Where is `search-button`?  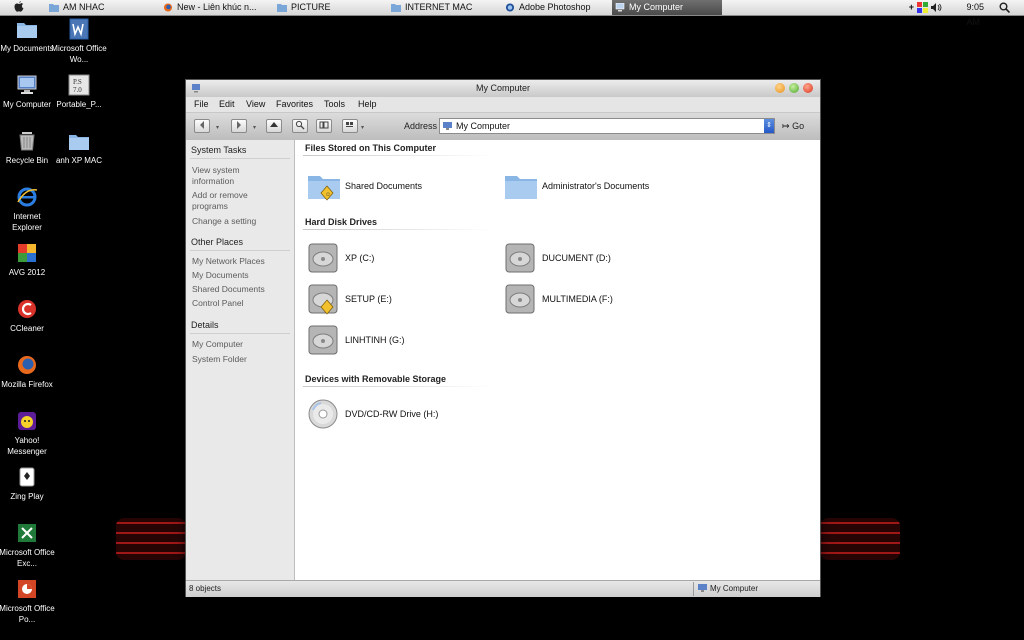
search-button is located at coordinates (300, 126).